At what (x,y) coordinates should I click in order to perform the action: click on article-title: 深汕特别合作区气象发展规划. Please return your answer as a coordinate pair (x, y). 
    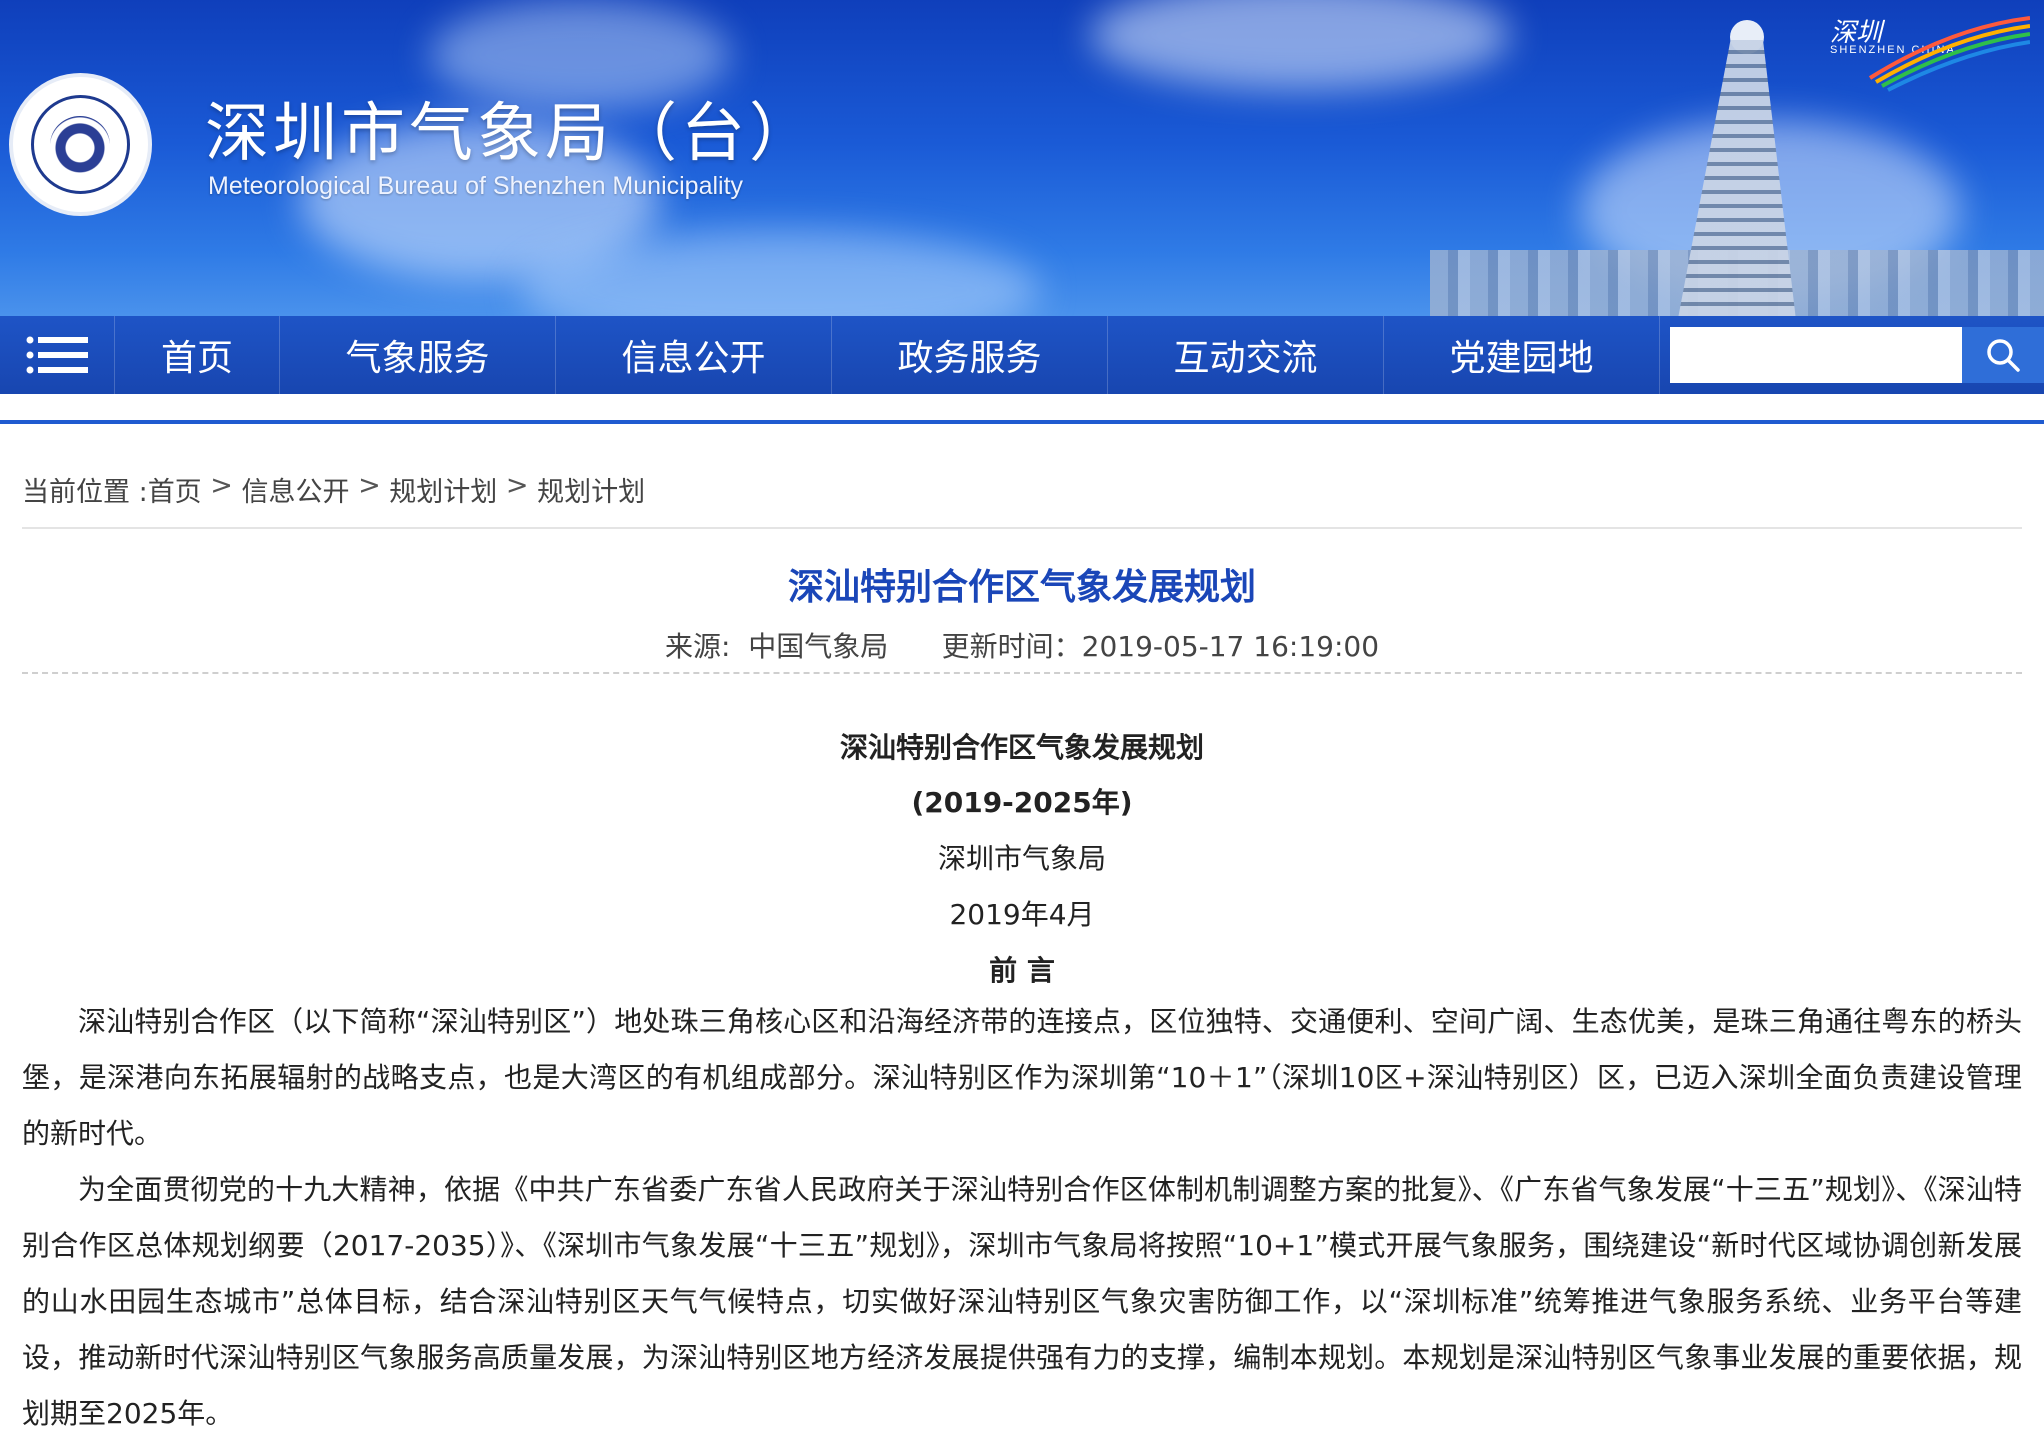
    Looking at the image, I should click on (1021, 587).